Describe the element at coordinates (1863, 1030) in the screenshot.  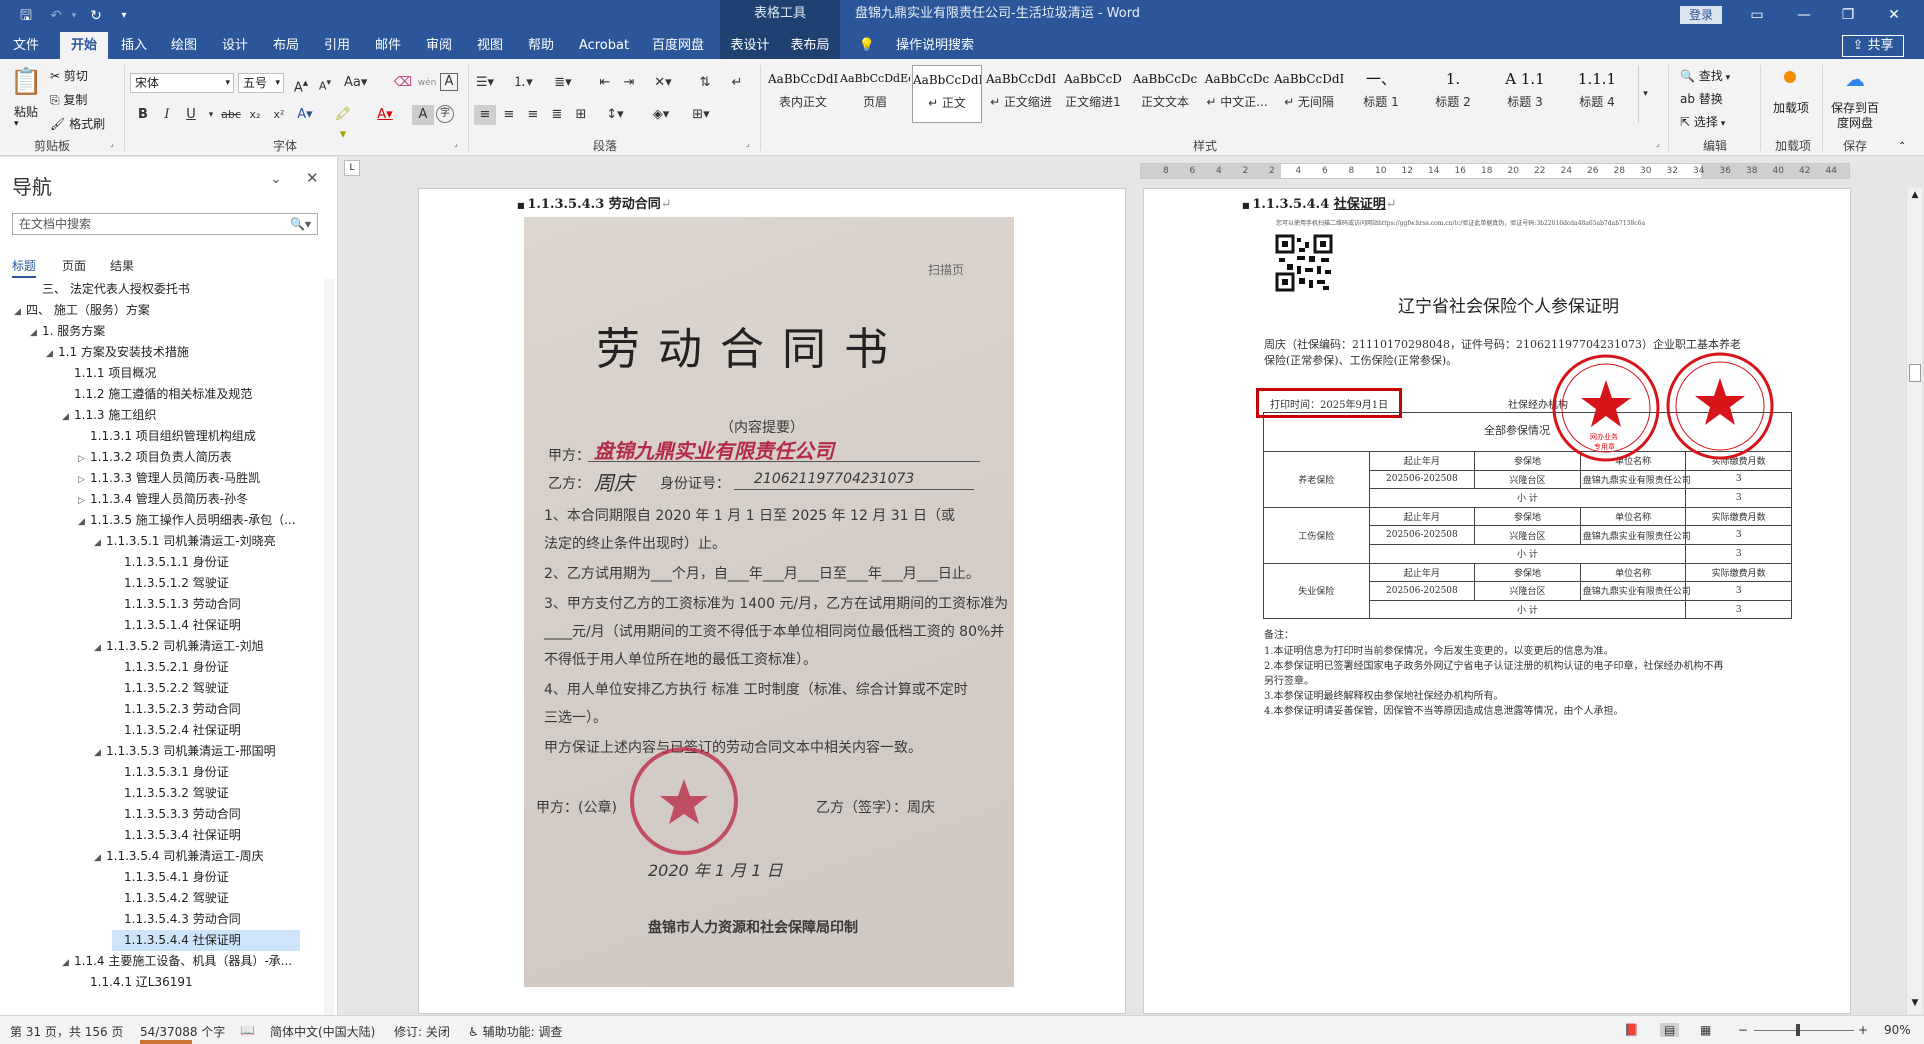
I see `zoom-in-icon: +` at that location.